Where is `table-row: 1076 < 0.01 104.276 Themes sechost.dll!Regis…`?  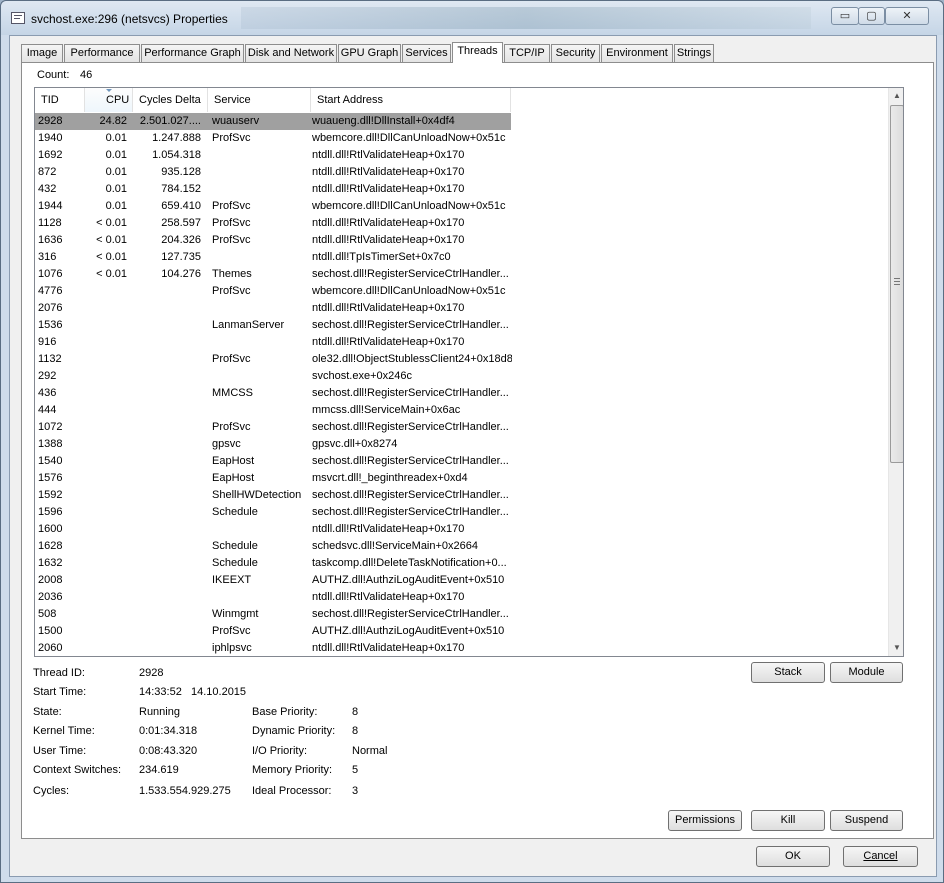
table-row: 1076 < 0.01 104.276 Themes sechost.dll!Regis… is located at coordinates (461, 274).